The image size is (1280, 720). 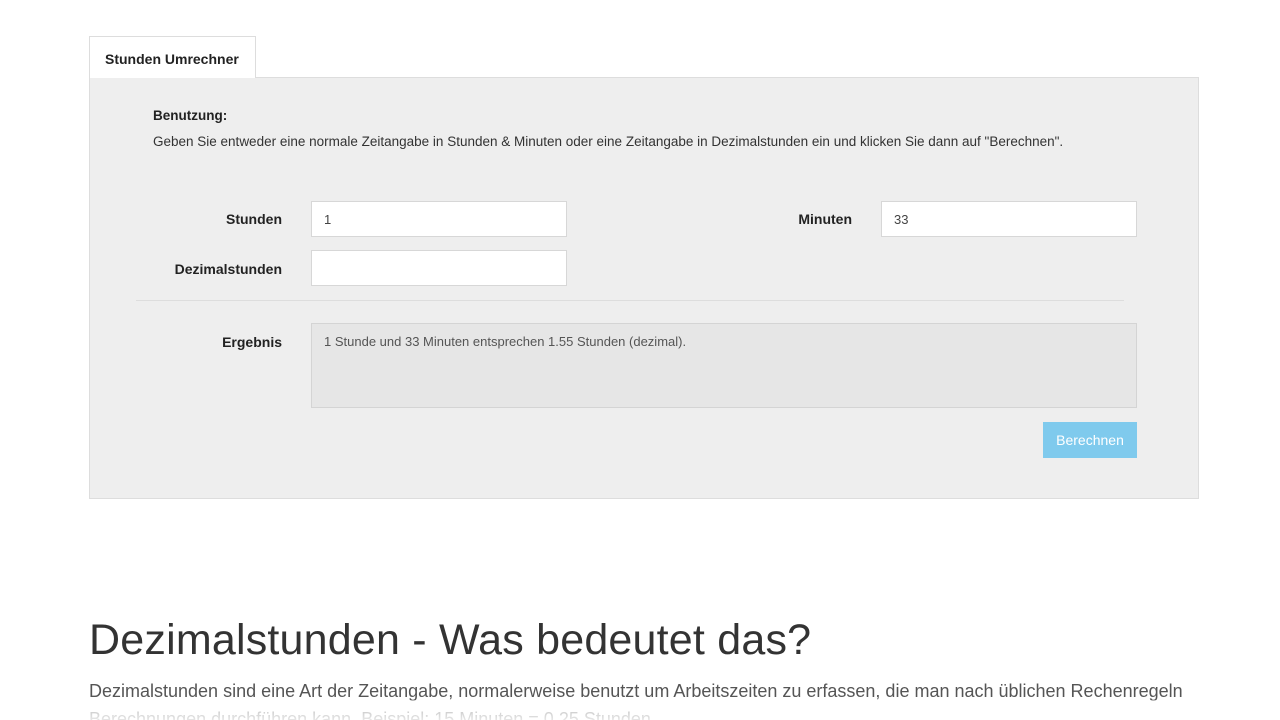 What do you see at coordinates (439, 268) in the screenshot?
I see `dezimalstunden-input` at bounding box center [439, 268].